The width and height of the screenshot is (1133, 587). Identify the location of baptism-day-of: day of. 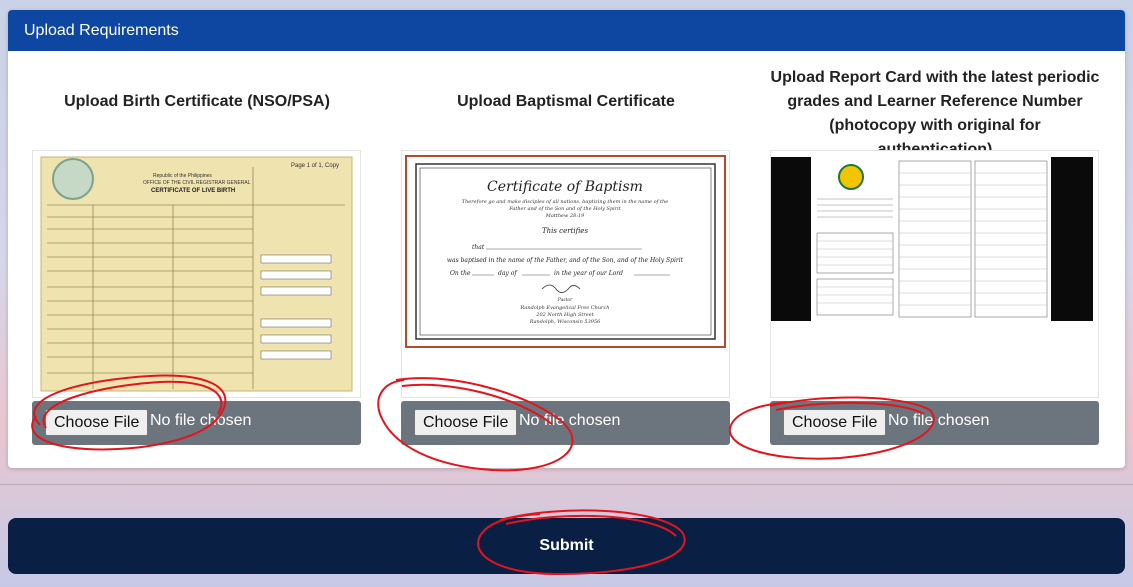
(508, 273).